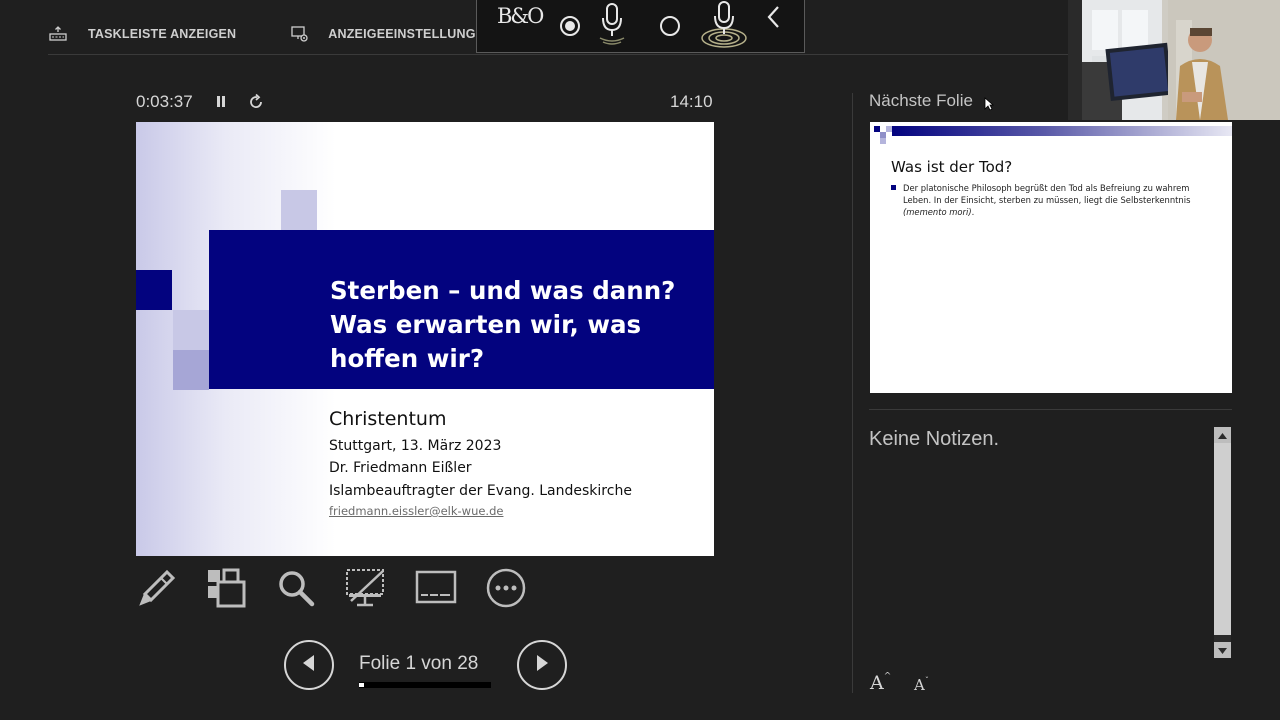  What do you see at coordinates (415, 446) in the screenshot?
I see `slide-line-location: Stuttgart, 13. März 2023` at bounding box center [415, 446].